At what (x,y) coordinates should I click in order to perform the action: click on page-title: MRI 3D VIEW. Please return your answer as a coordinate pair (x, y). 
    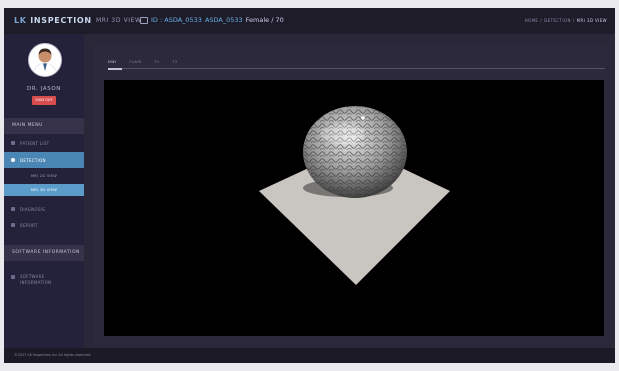
    Looking at the image, I should click on (119, 20).